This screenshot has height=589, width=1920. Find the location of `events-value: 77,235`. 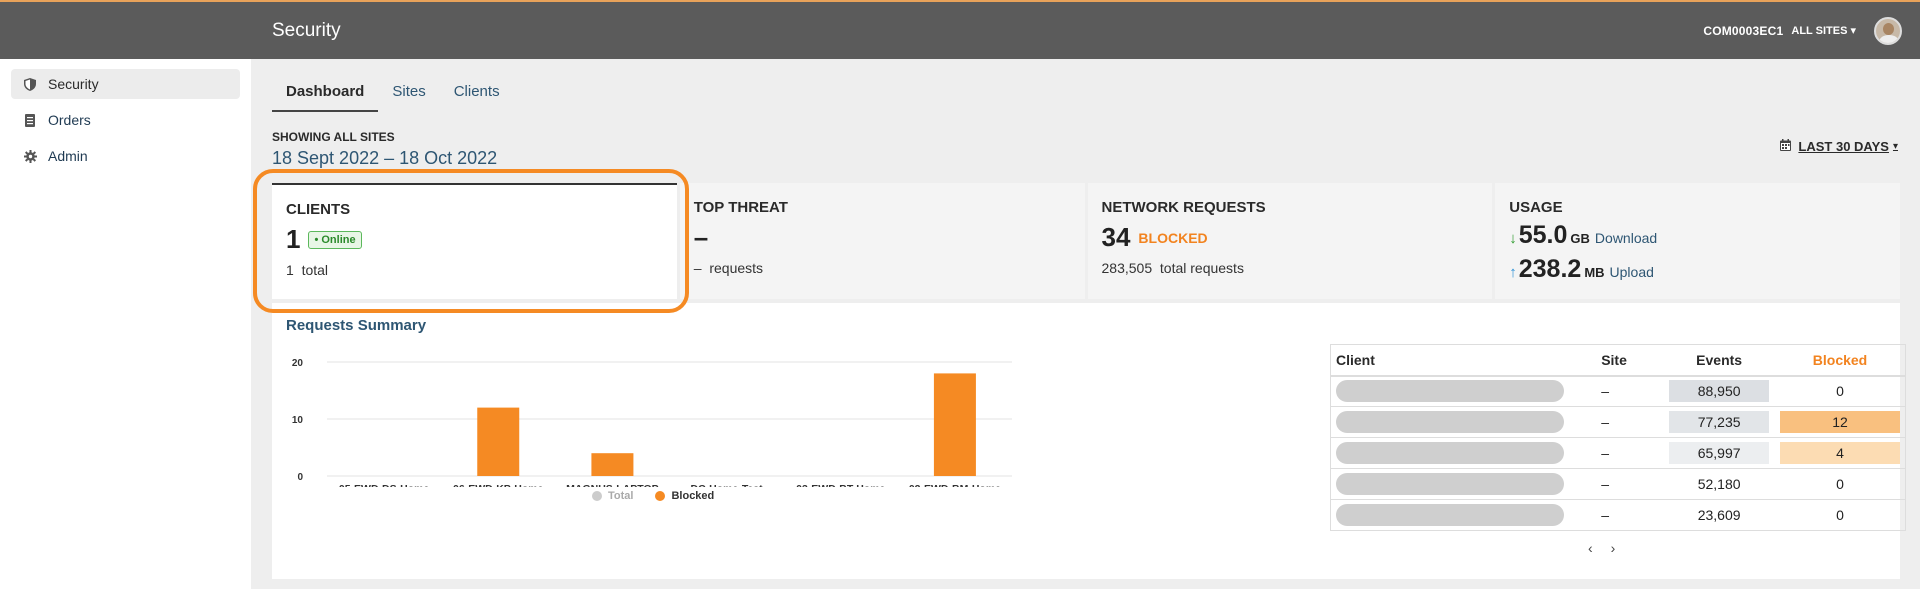

events-value: 77,235 is located at coordinates (1719, 422).